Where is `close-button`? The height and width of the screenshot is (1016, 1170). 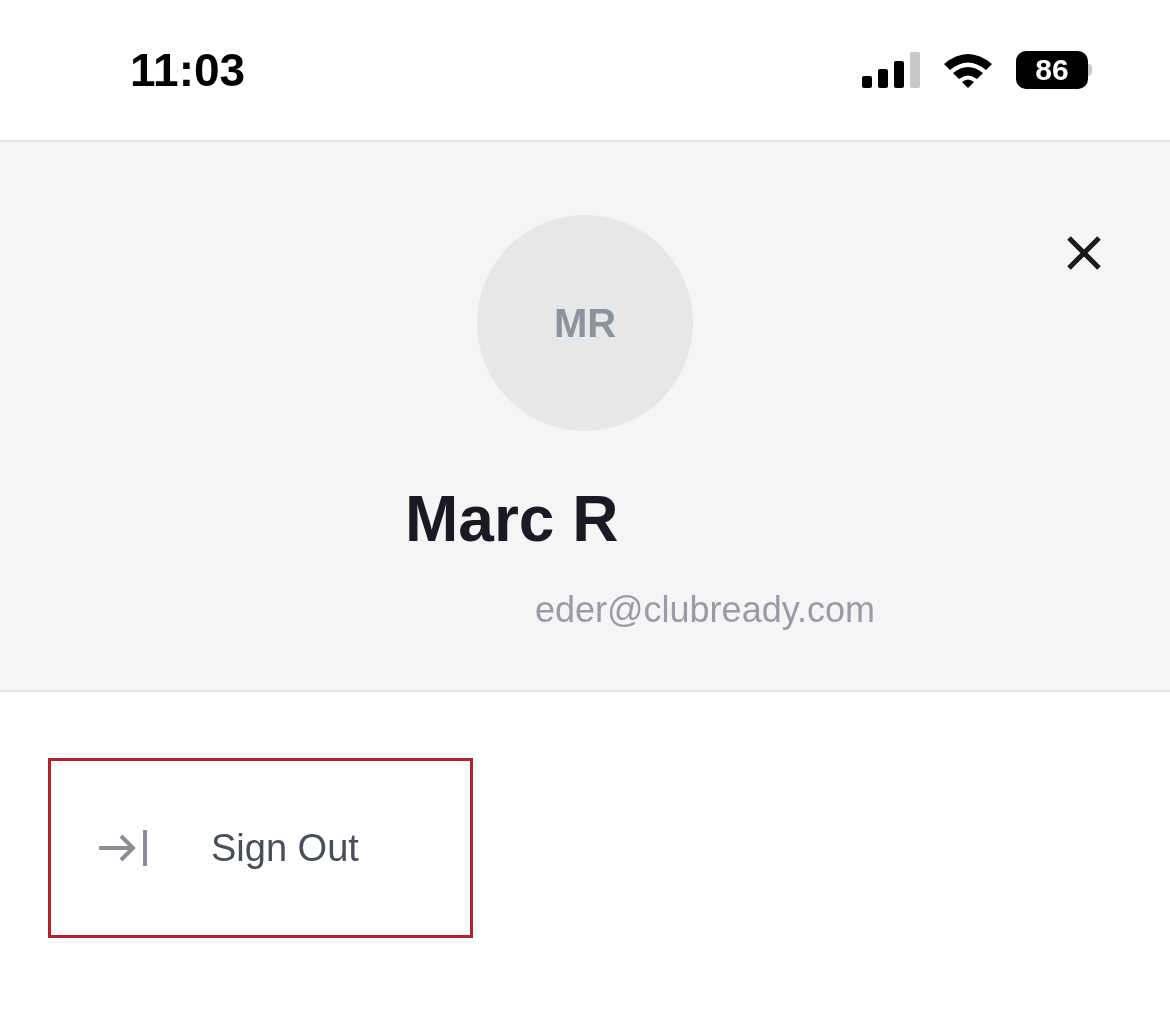 close-button is located at coordinates (1084, 253).